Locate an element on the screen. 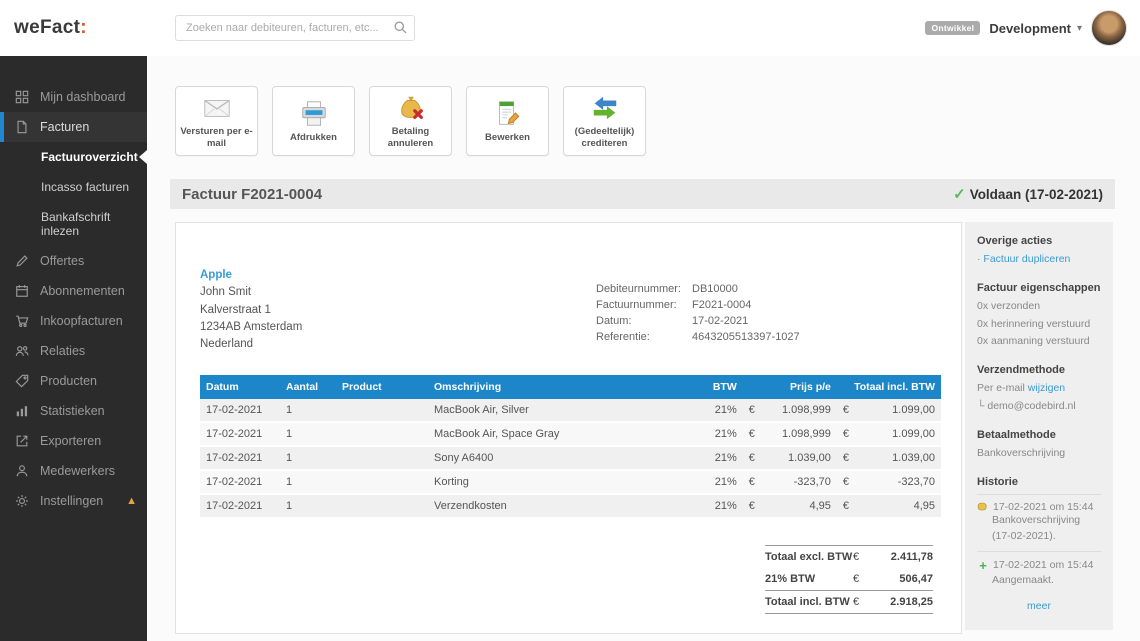  sidebar-item-dashboard: Mijn dashboard is located at coordinates (73, 97).